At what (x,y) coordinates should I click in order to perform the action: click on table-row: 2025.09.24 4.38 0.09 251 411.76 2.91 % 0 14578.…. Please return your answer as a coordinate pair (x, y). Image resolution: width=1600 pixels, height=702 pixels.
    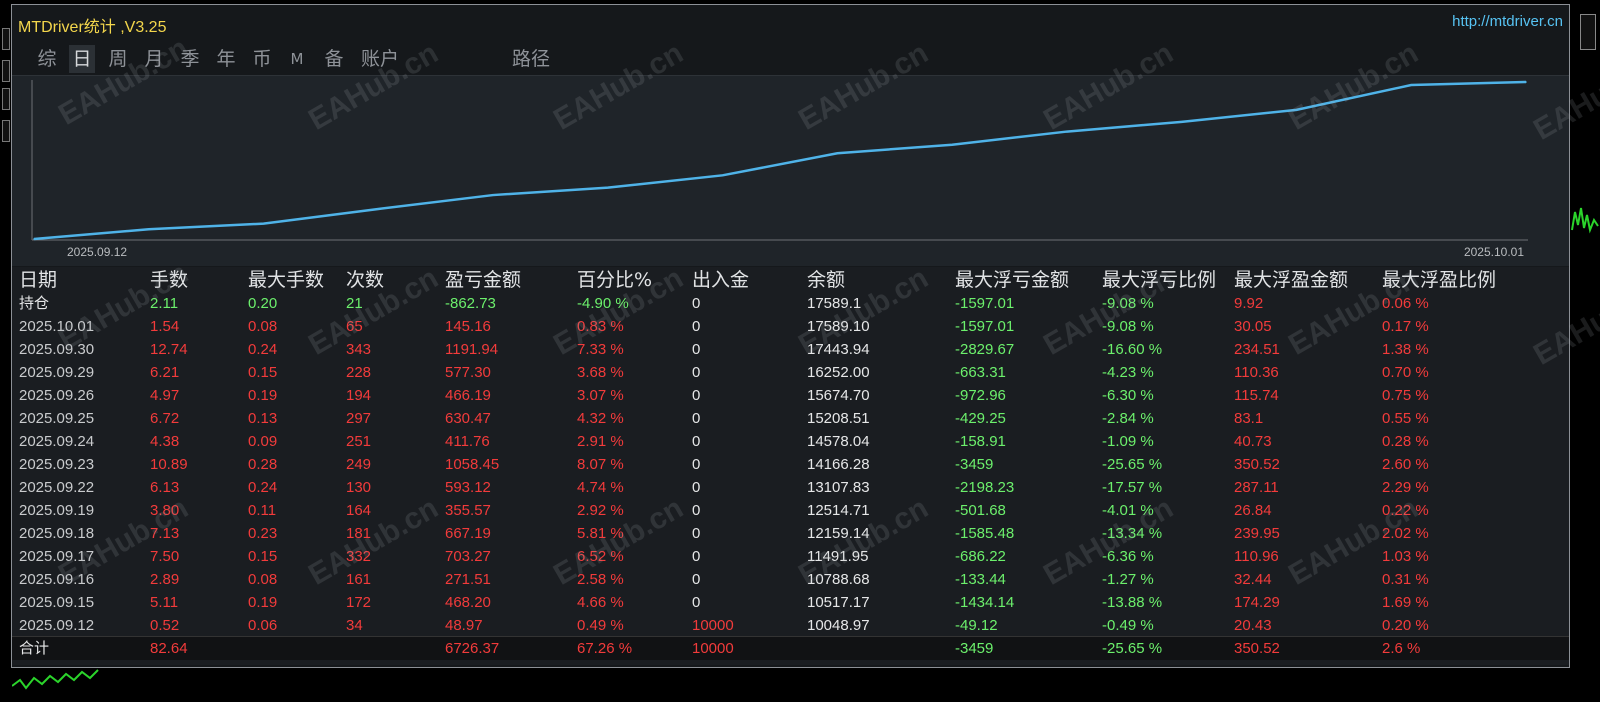
    Looking at the image, I should click on (790, 441).